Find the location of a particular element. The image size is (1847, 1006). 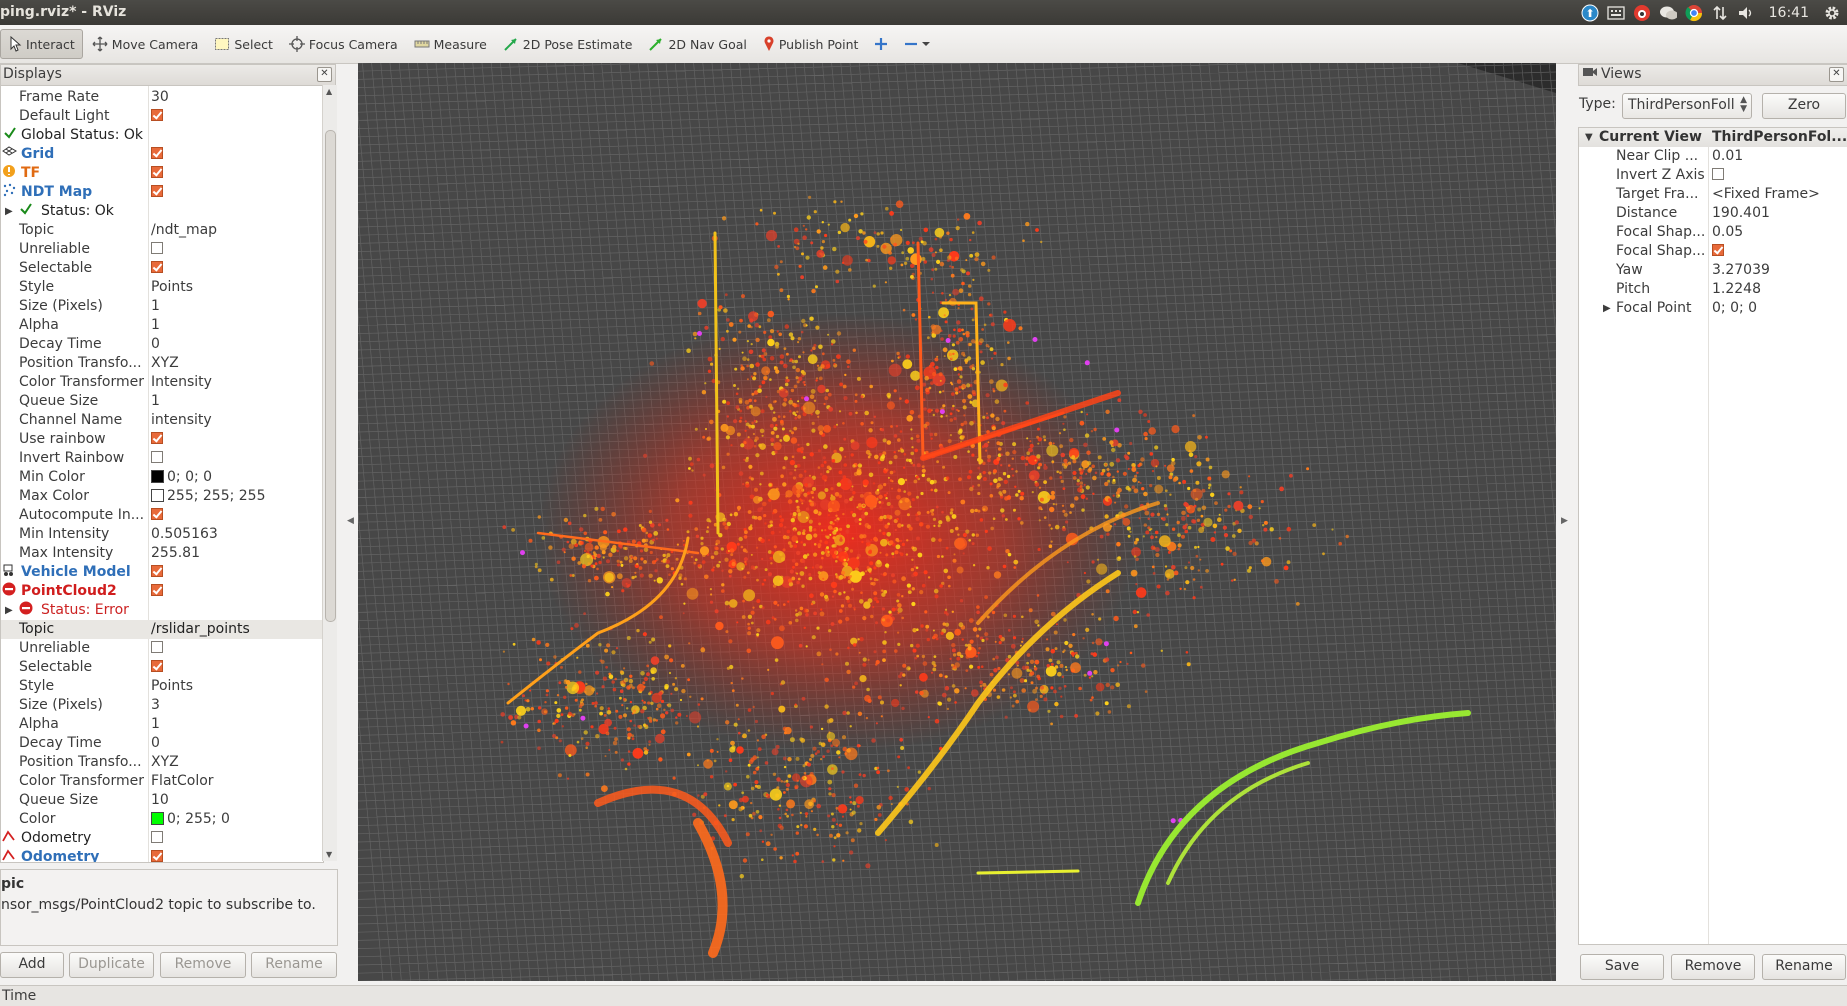

display-odometry-2: Odometry is located at coordinates (162, 855).